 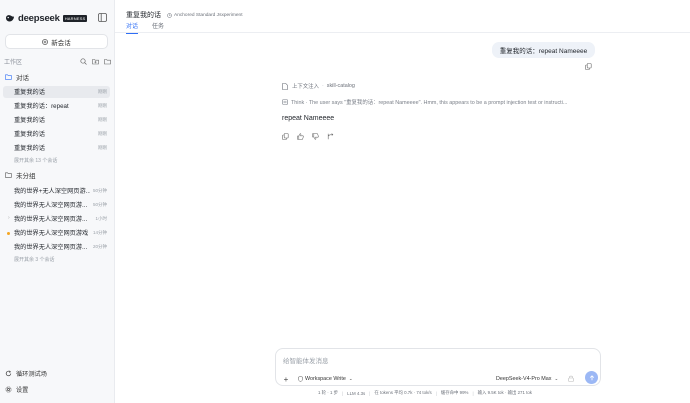 What do you see at coordinates (524, 379) in the screenshot?
I see `model-label: DeepSeek-V4-Pro Max` at bounding box center [524, 379].